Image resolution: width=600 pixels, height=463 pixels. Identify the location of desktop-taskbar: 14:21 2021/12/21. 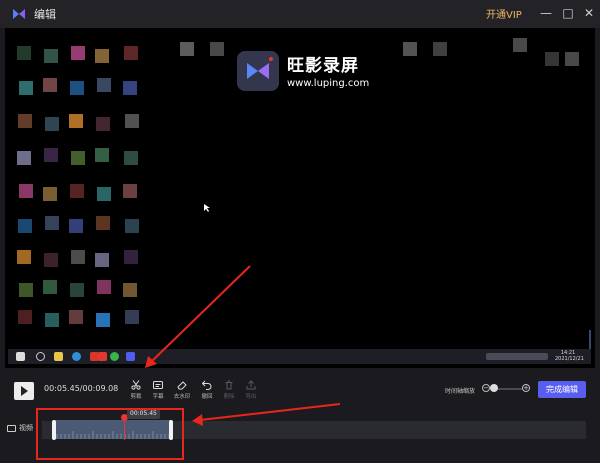
(299, 356).